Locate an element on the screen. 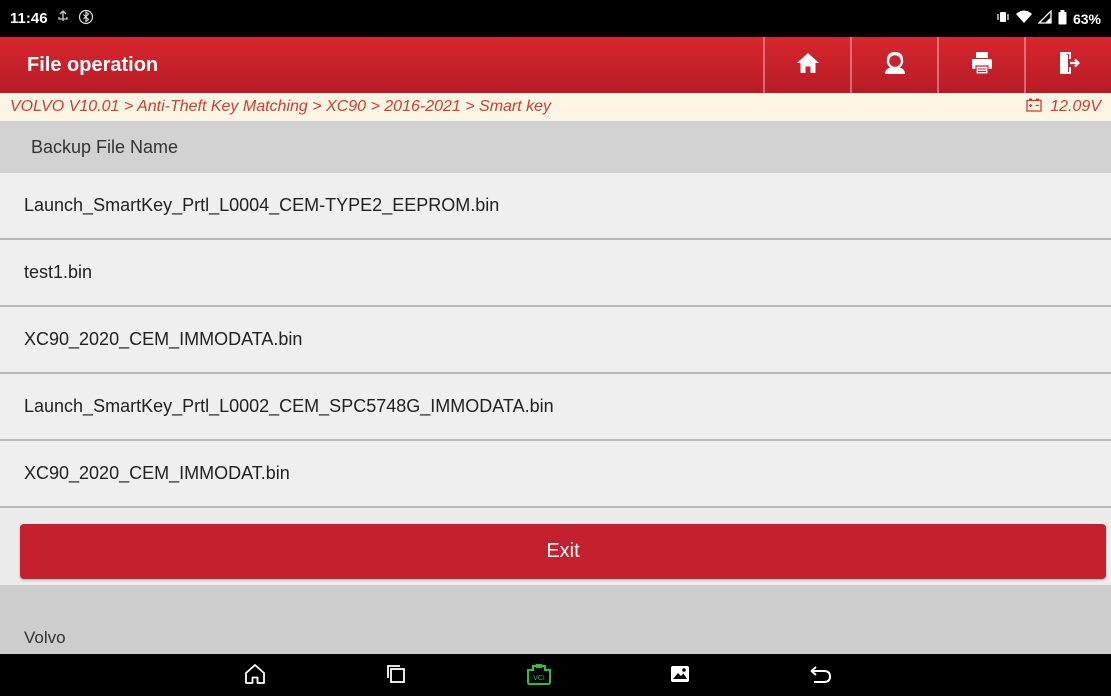 The image size is (1111, 696). bluetooth-icon is located at coordinates (86, 18).